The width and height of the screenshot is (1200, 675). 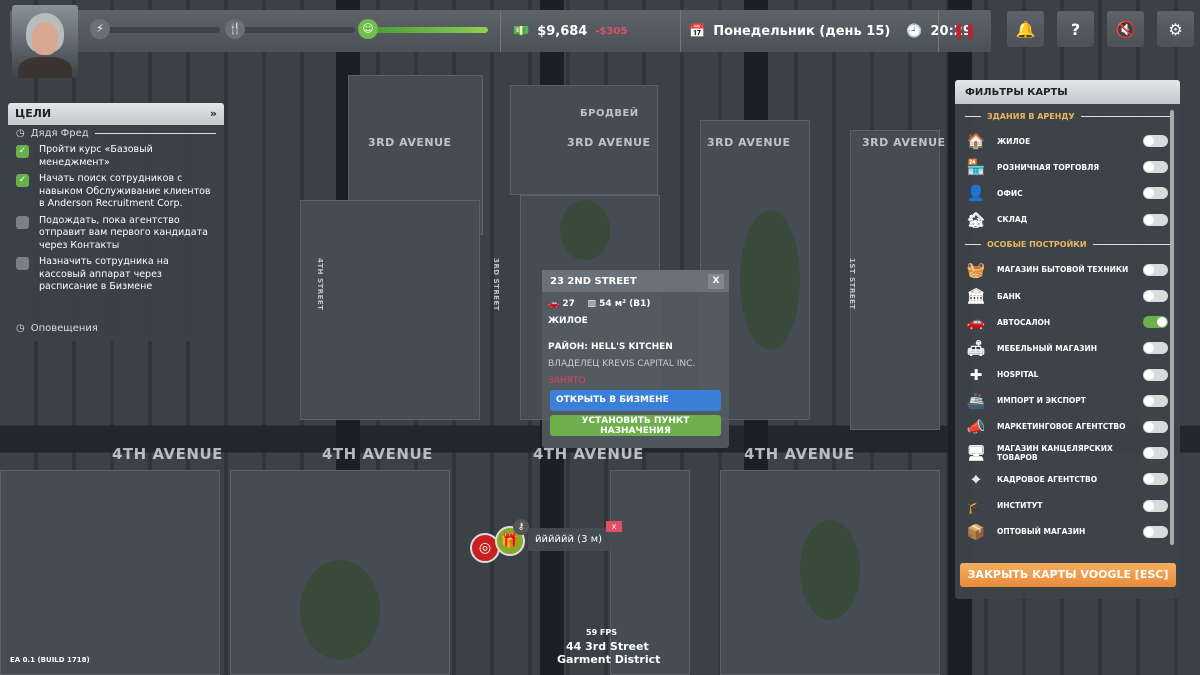 I want to click on smile-icon: ☺, so click(x=368, y=29).